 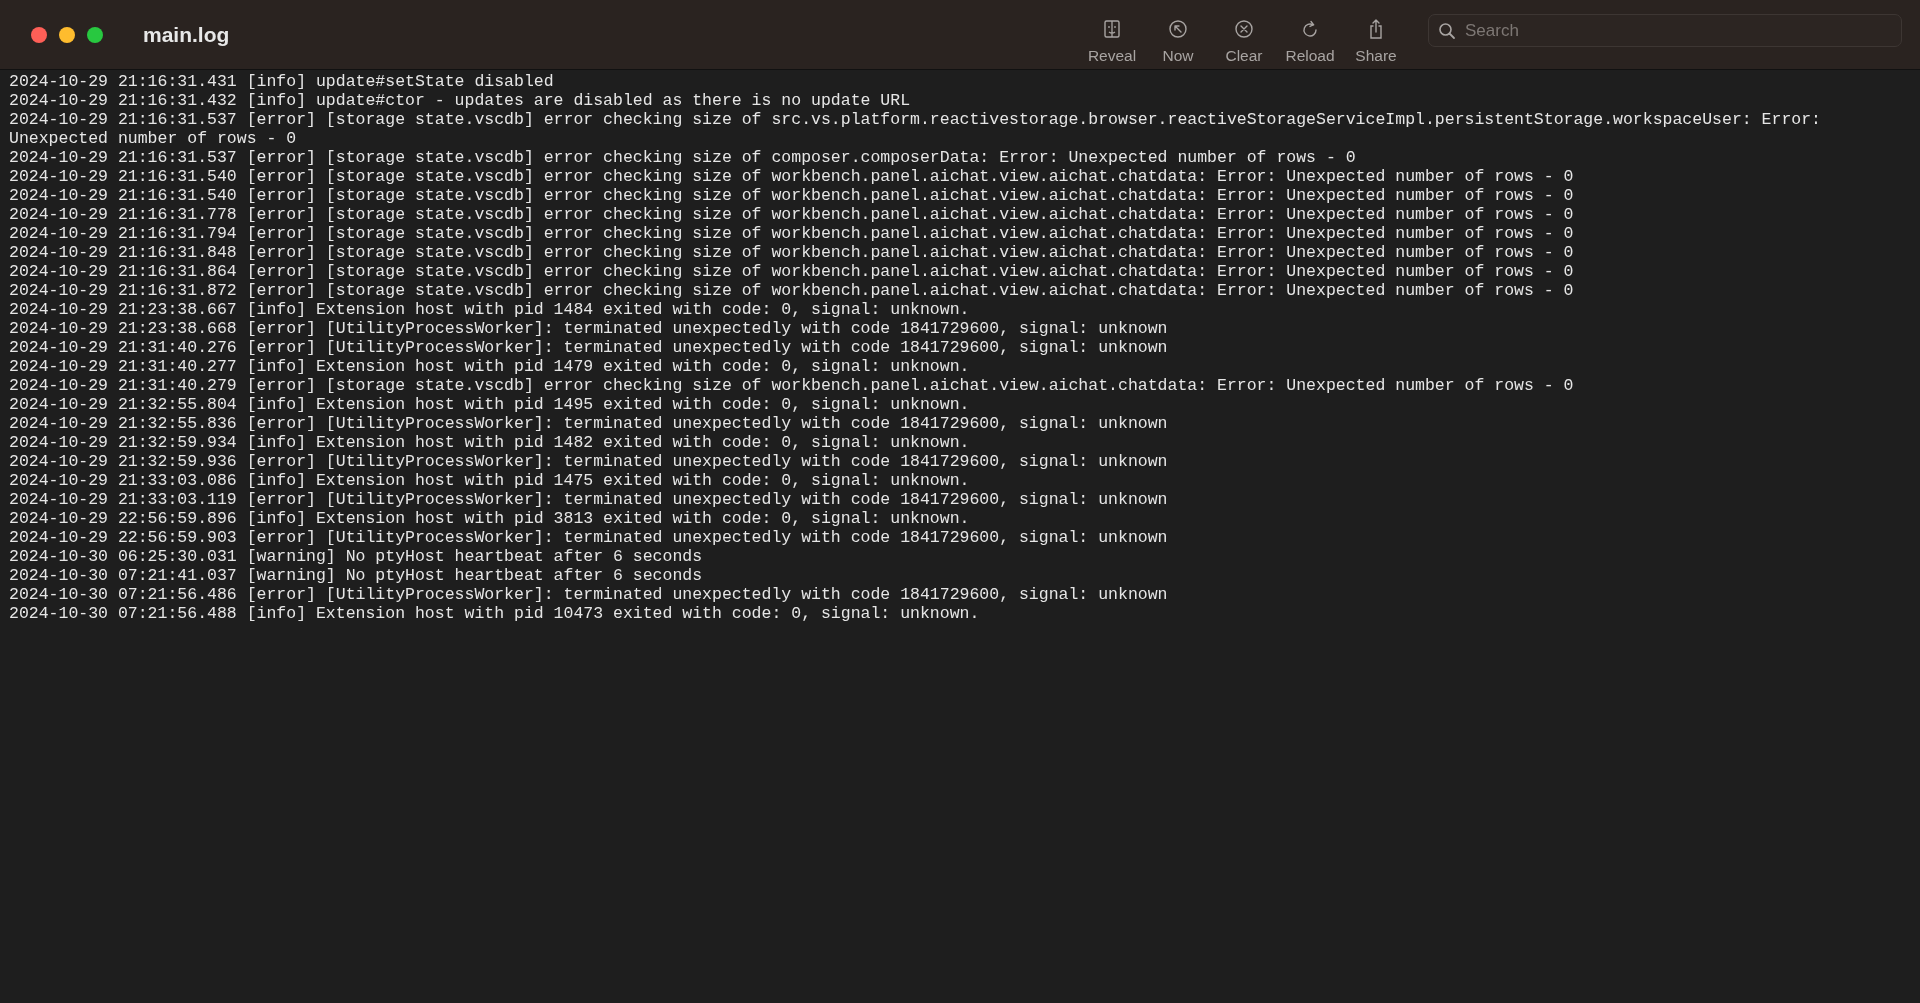 I want to click on log-line: 2024-10-29 21:16:31.872 [error] [storage state.vscdb] error checking size of workbench.panel.aichat.view.aichat.chatdata: Error: Unexpected number of rows - 0, so click(x=792, y=290).